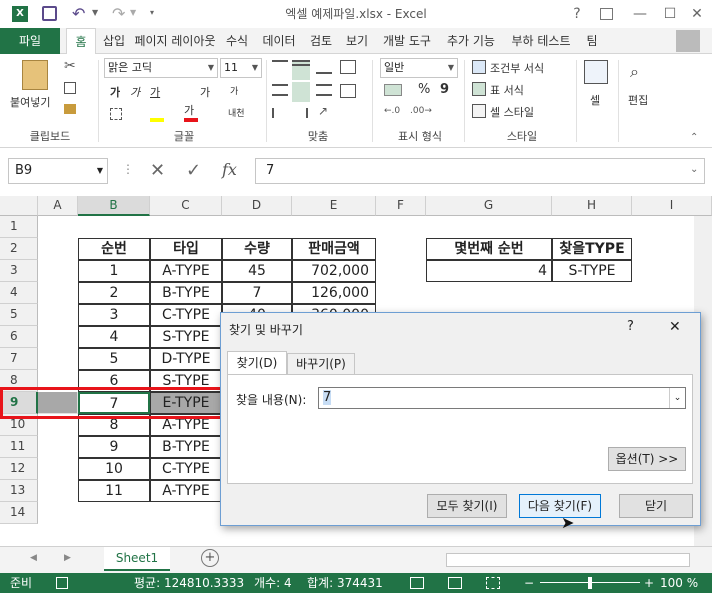  What do you see at coordinates (348, 67) in the screenshot?
I see `wrap-text-icon` at bounding box center [348, 67].